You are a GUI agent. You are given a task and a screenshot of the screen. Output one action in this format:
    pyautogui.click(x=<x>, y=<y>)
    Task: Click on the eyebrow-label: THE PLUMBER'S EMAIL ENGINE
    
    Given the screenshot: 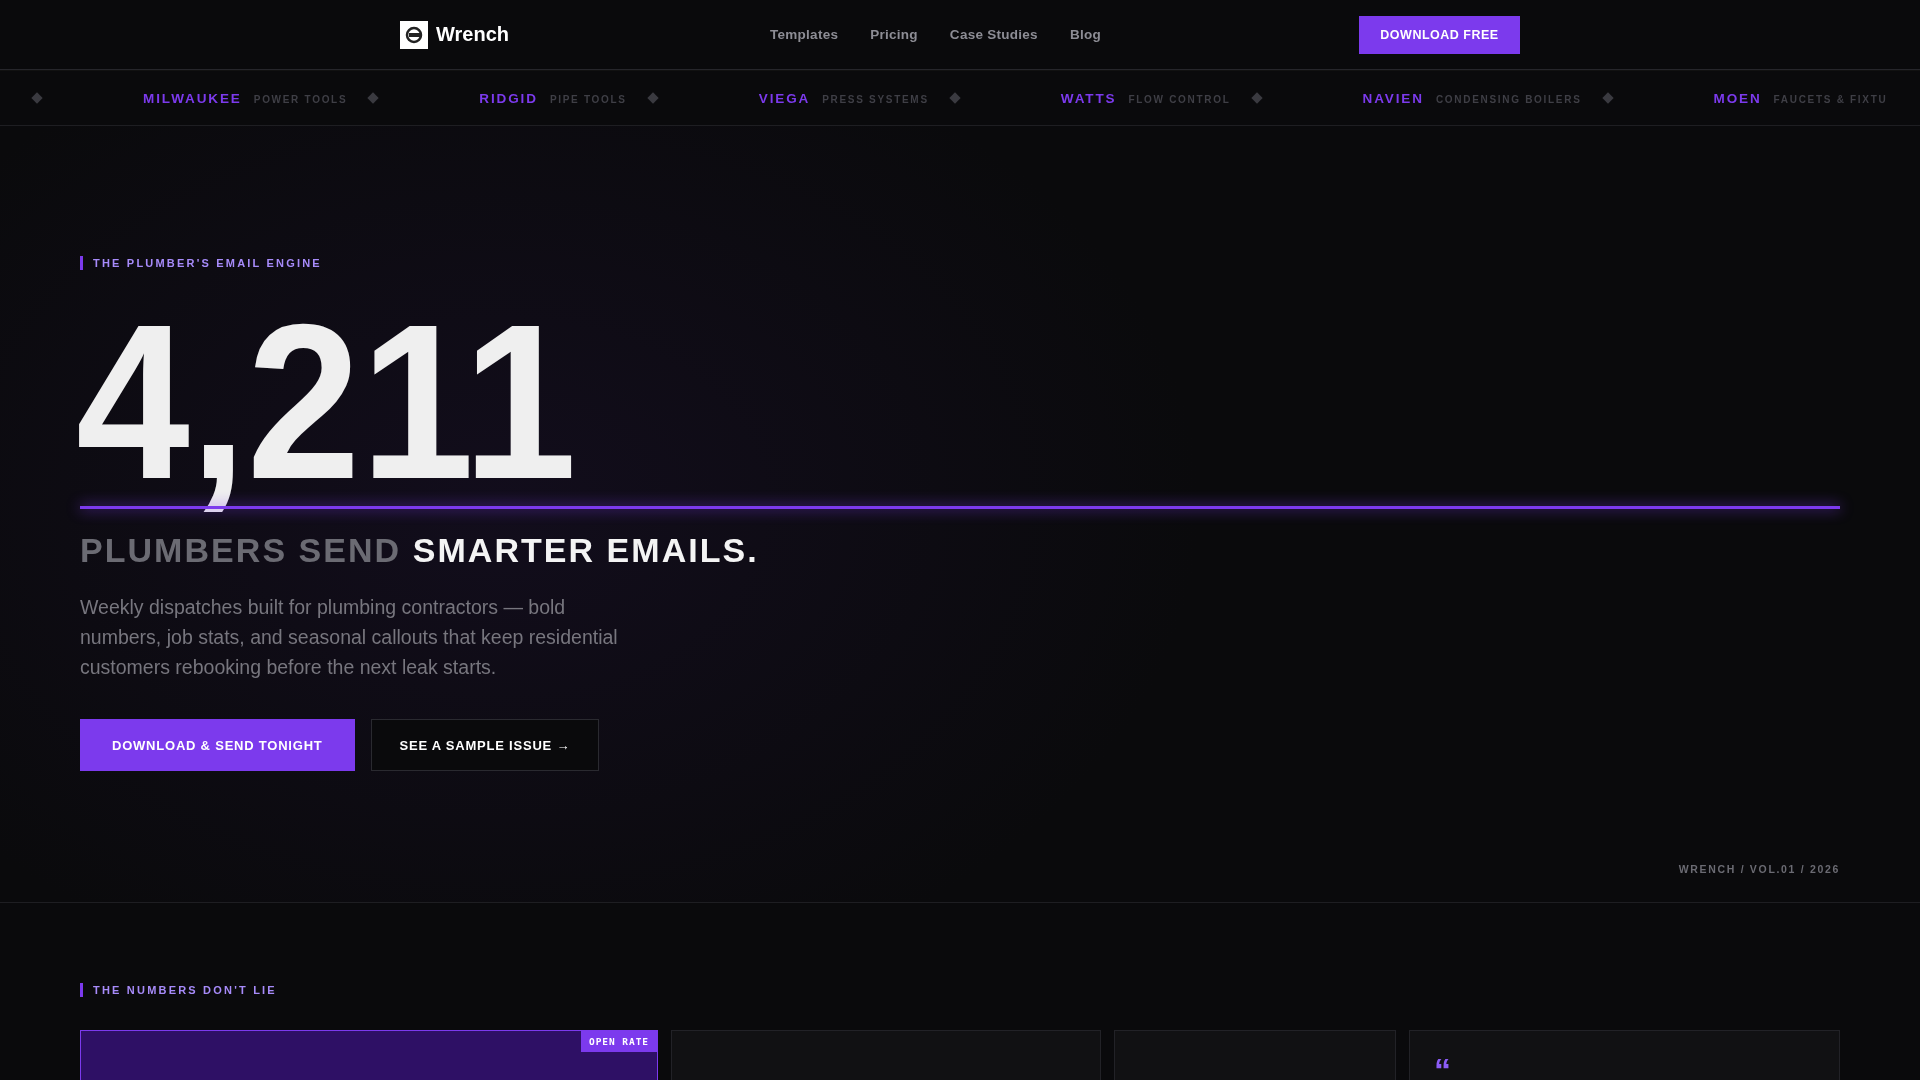 What is the action you would take?
    pyautogui.click(x=207, y=263)
    